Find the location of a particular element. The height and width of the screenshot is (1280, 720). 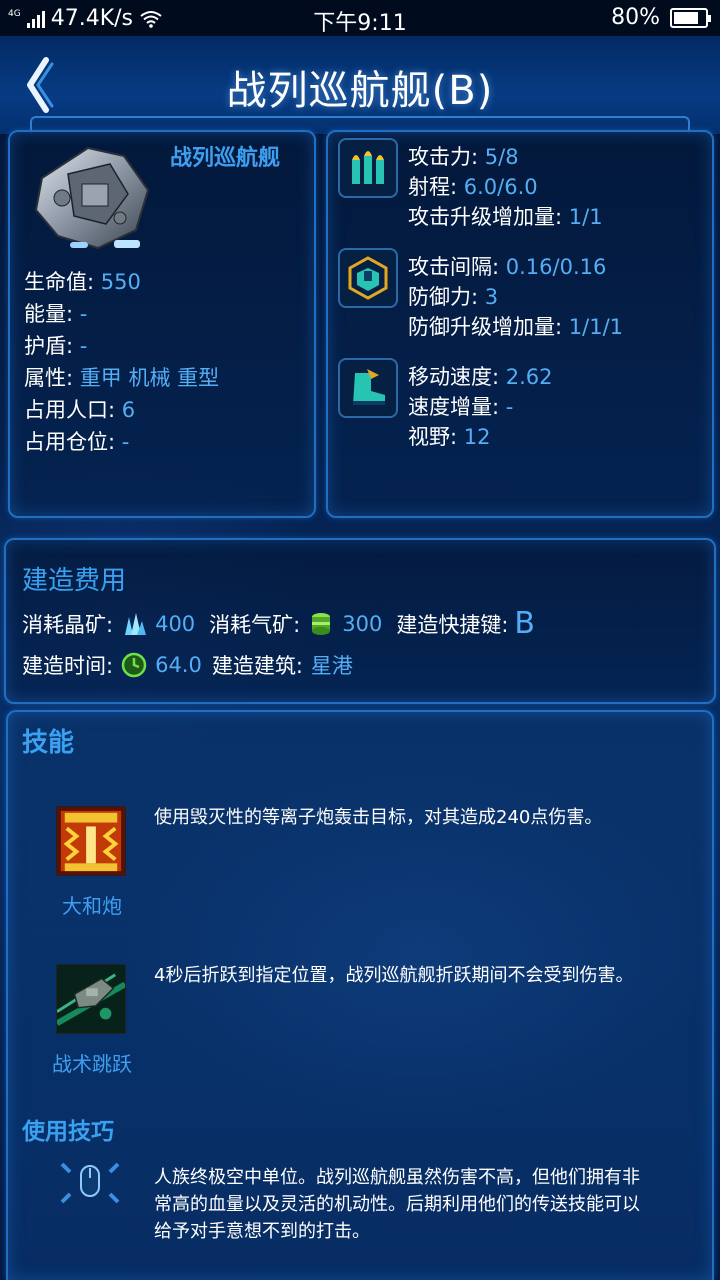

stat-label: 占用人口: is located at coordinates (70, 410).